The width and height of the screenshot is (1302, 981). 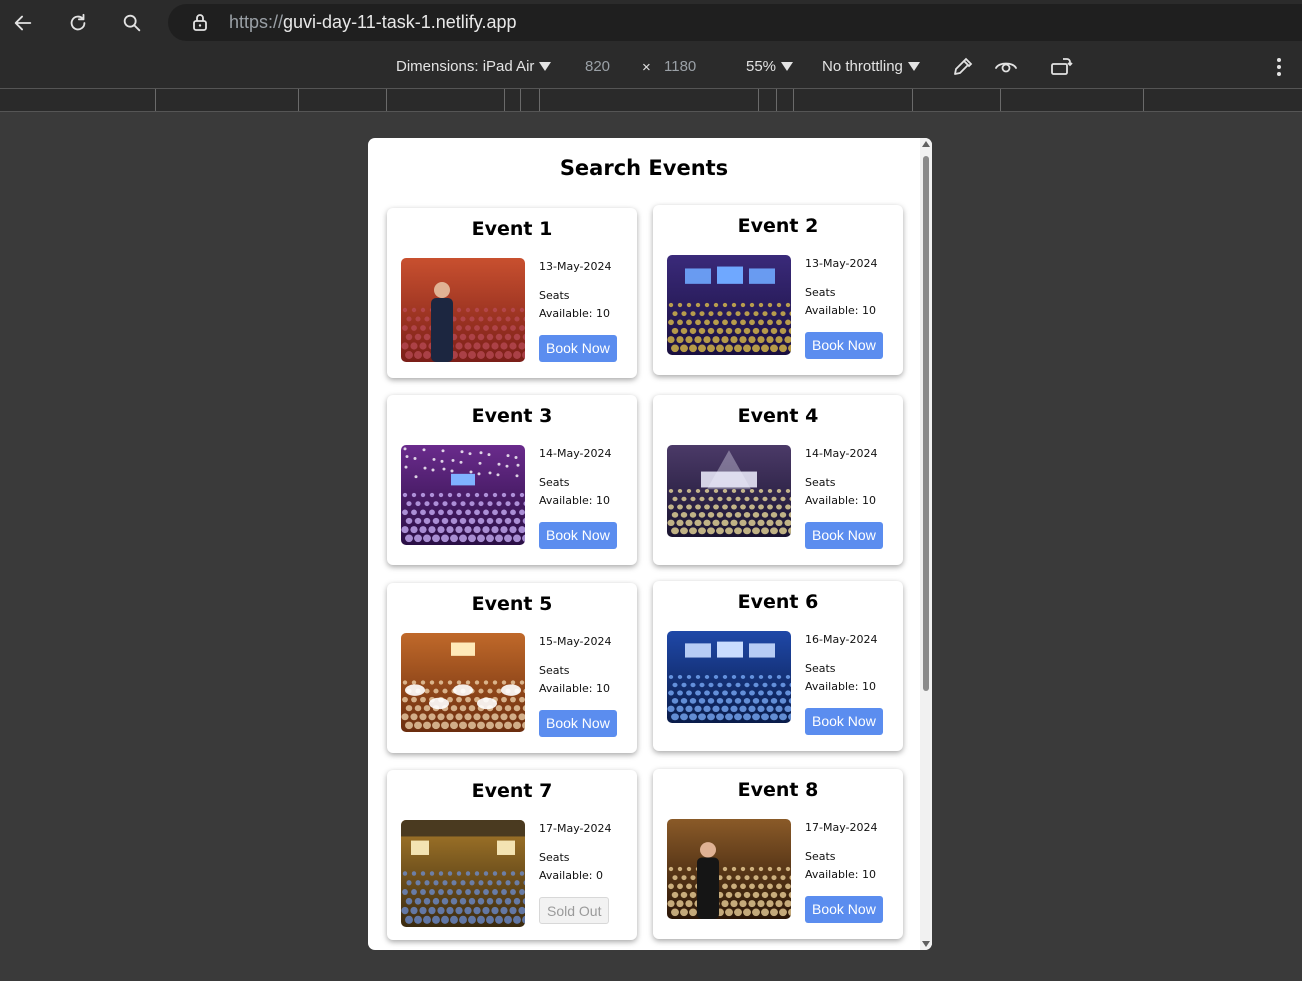 I want to click on url-host: guvi-day-11-task-1.netlify.app, so click(x=400, y=22).